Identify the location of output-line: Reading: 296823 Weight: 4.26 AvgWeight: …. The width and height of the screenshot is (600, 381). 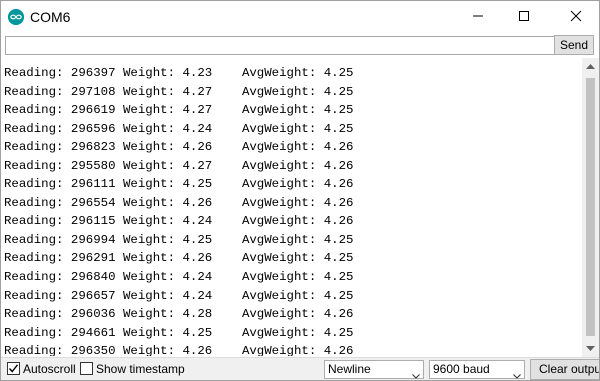
(179, 147).